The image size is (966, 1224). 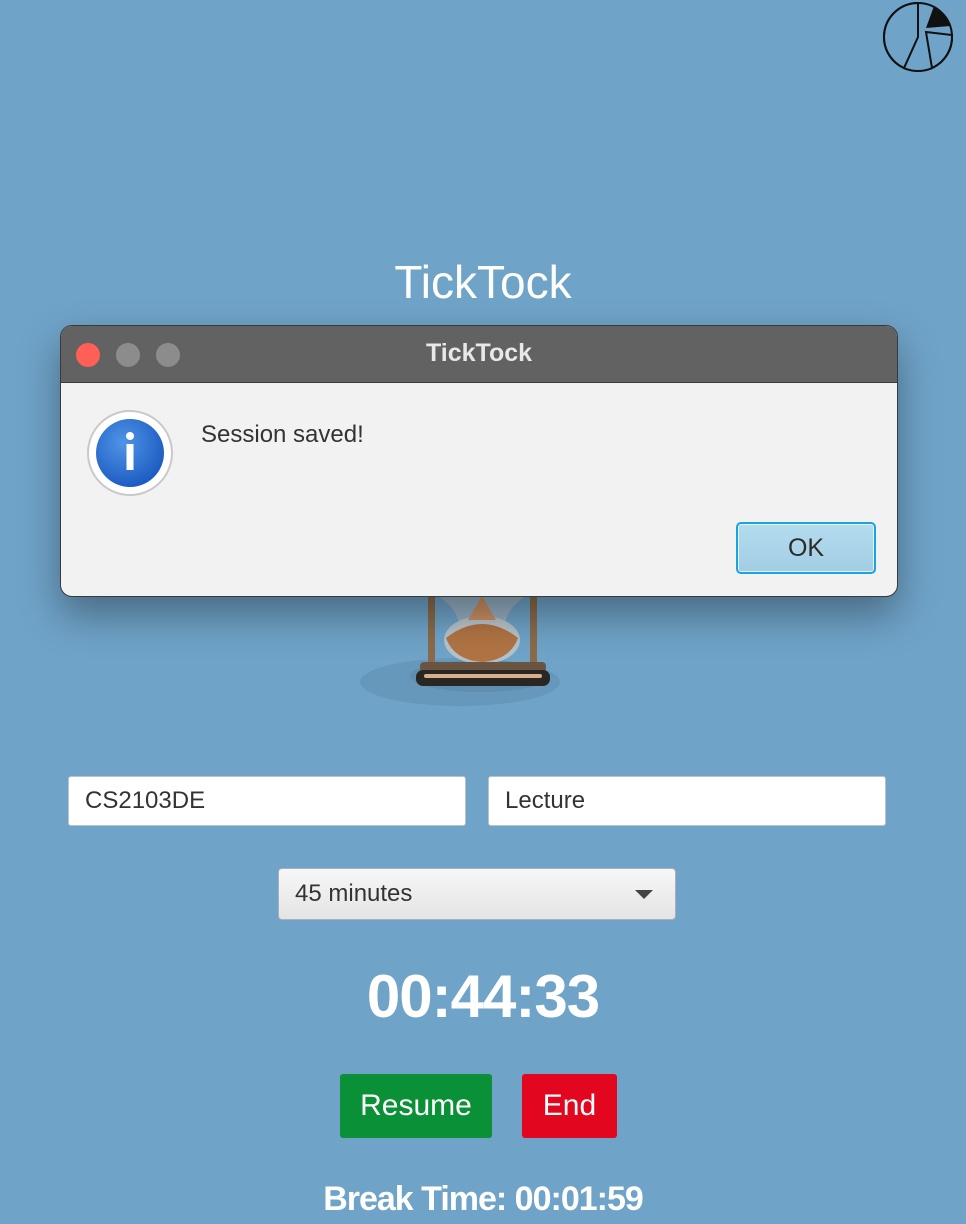 What do you see at coordinates (477, 894) in the screenshot?
I see `duration-select: 45 minutes` at bounding box center [477, 894].